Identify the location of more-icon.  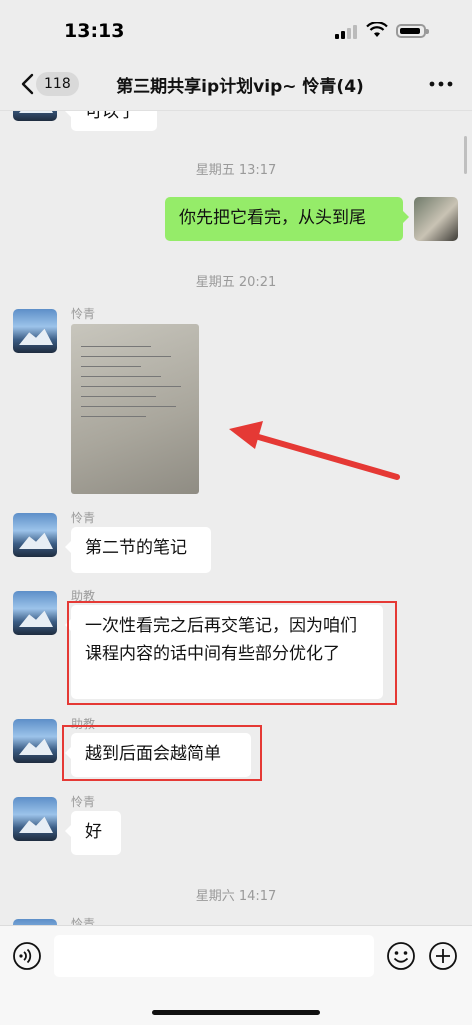
(441, 84).